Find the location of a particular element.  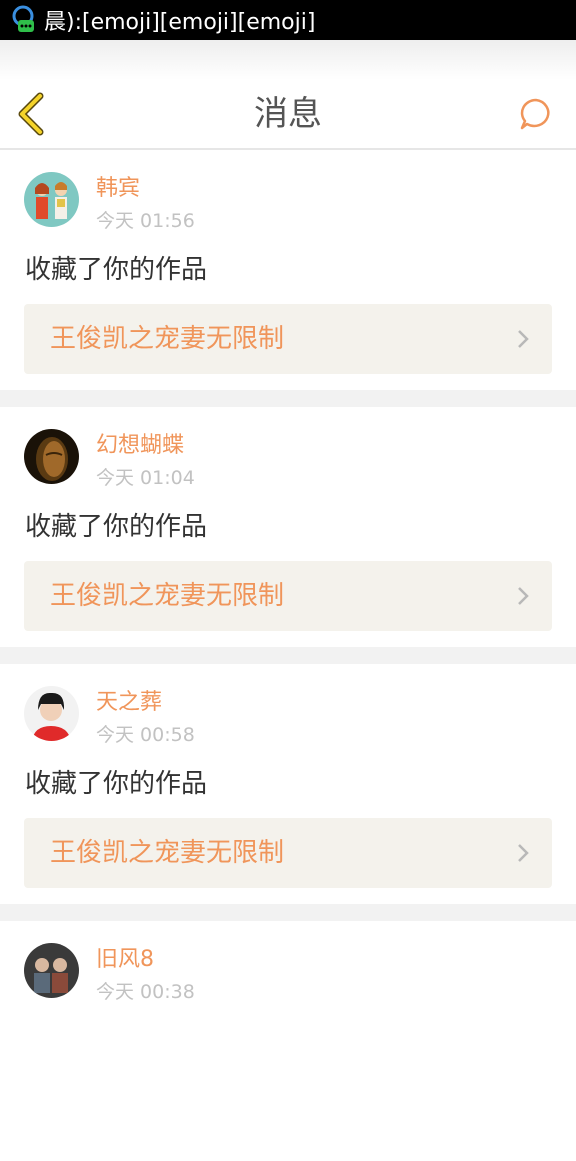

message-time: 今天 01:56 is located at coordinates (145, 221).